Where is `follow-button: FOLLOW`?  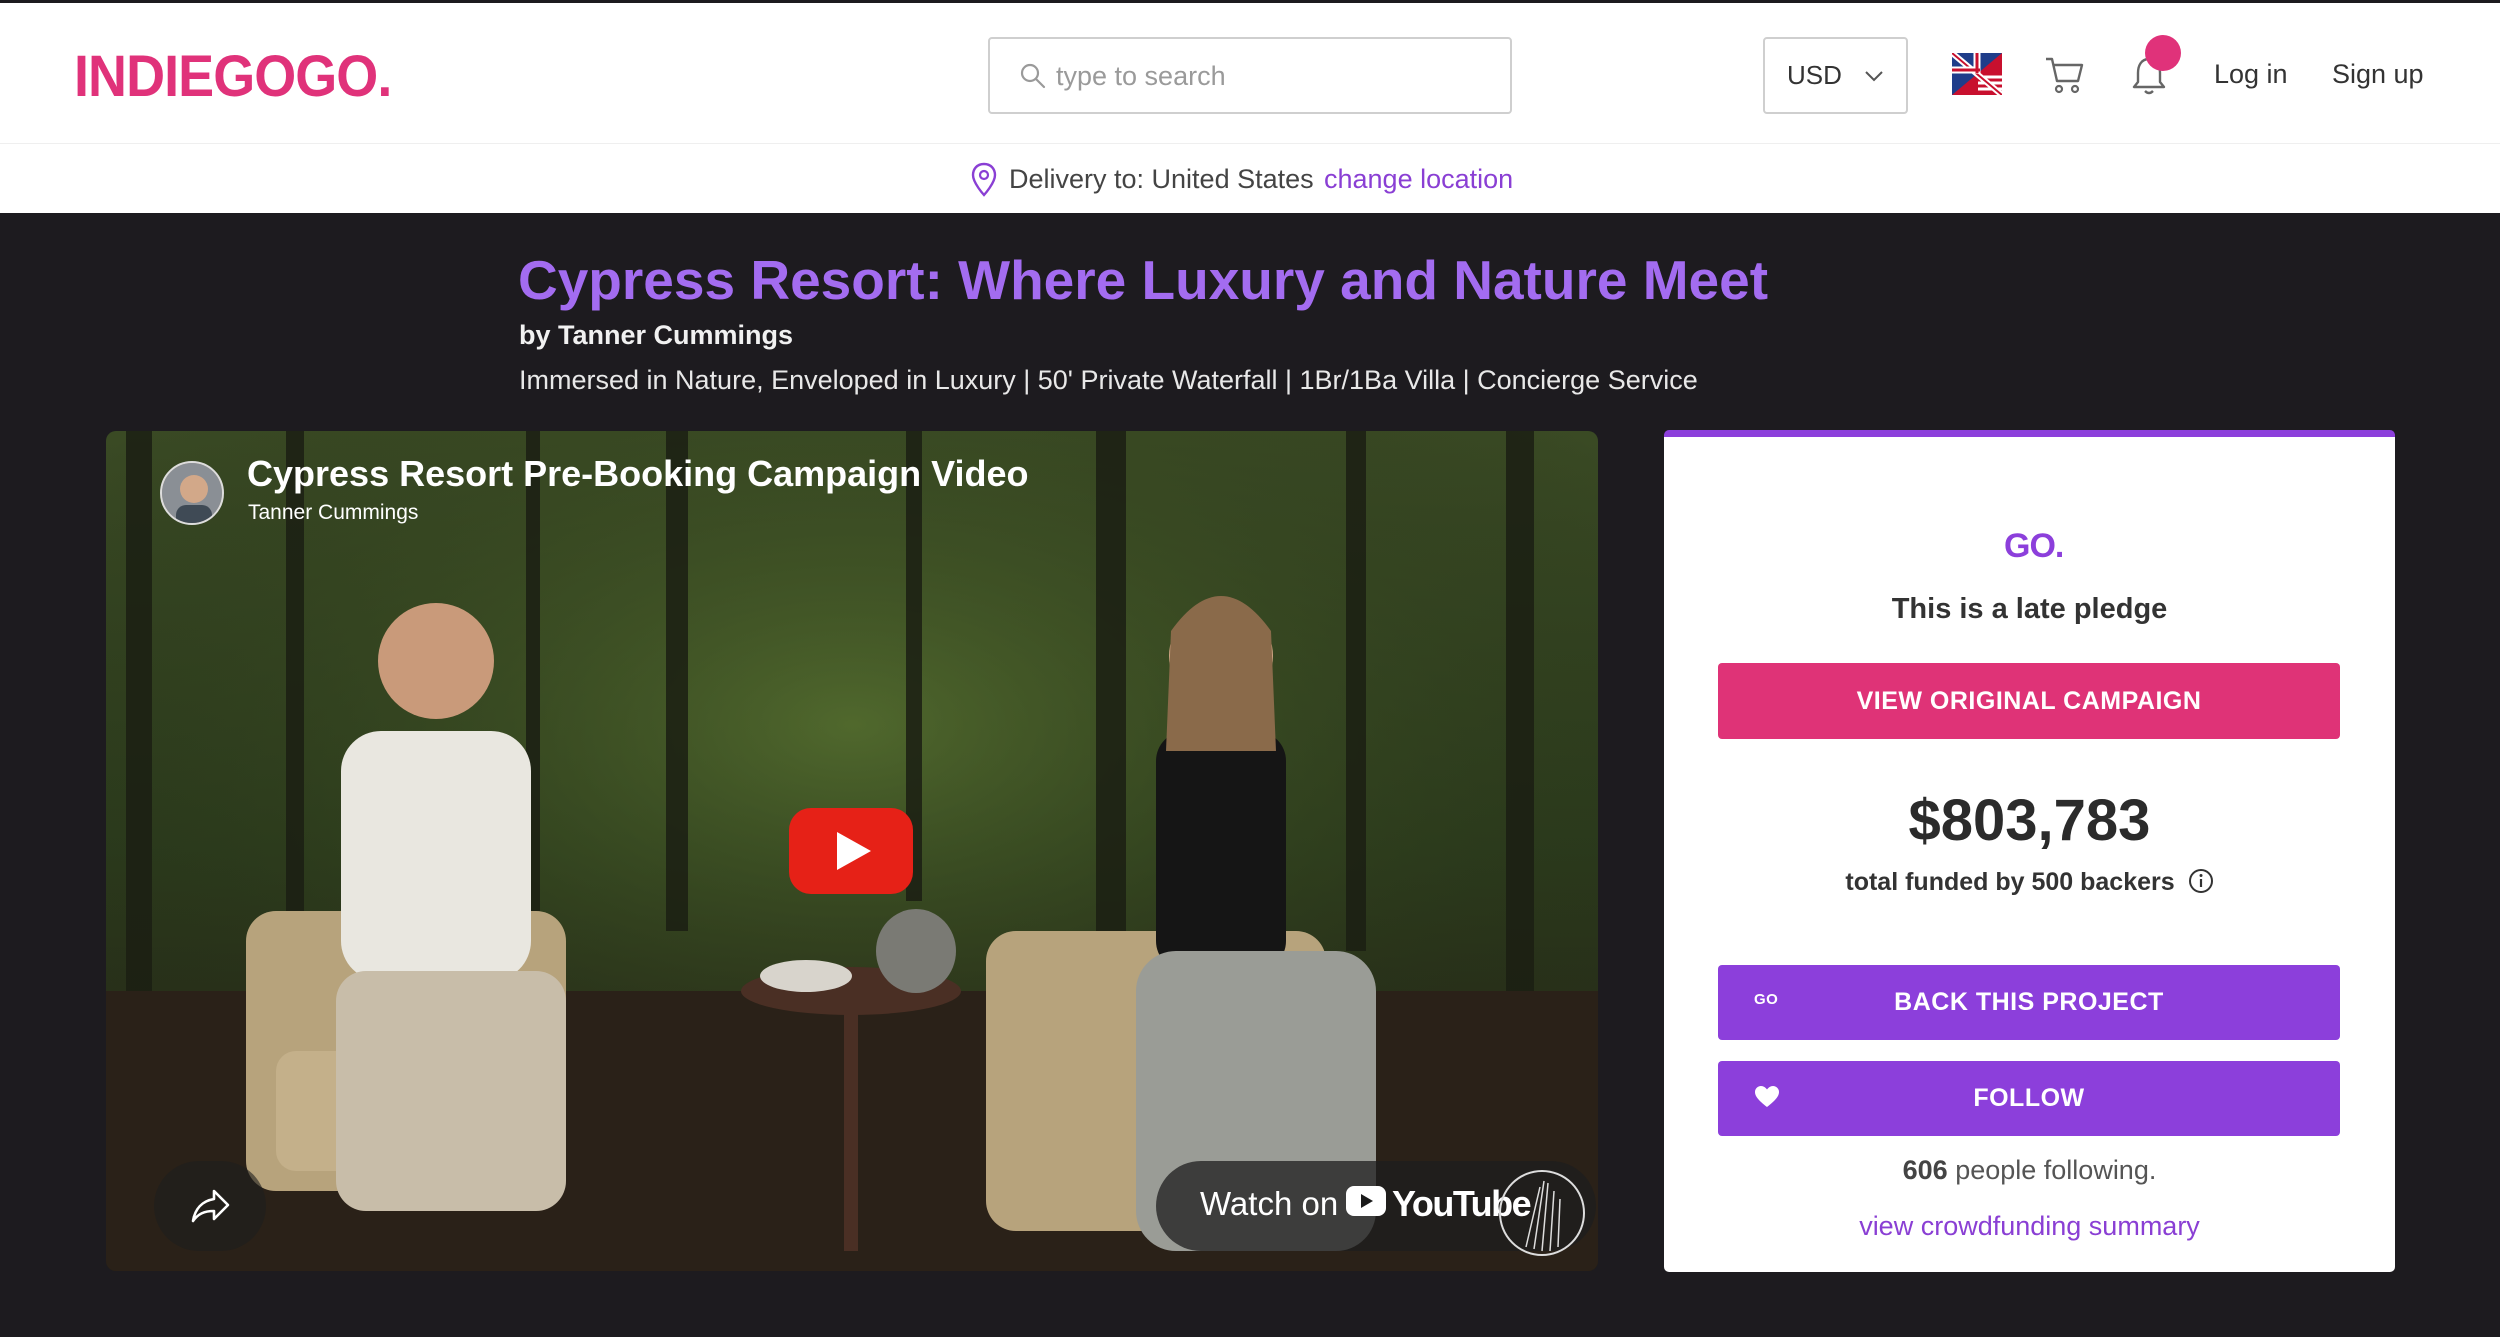 follow-button: FOLLOW is located at coordinates (2029, 1098).